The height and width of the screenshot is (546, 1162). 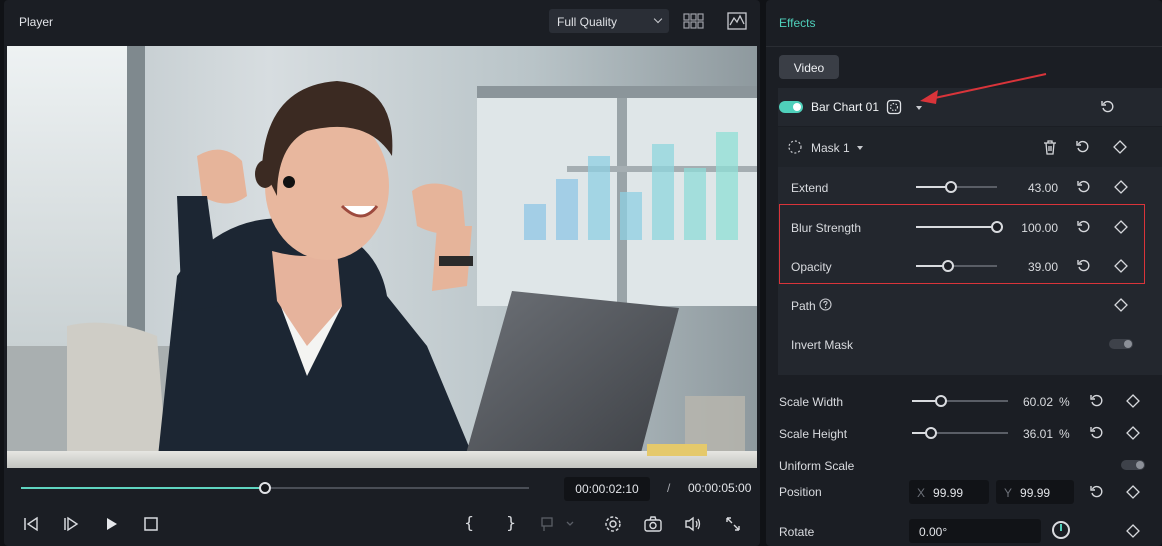 I want to click on help-icon, so click(x=825, y=304).